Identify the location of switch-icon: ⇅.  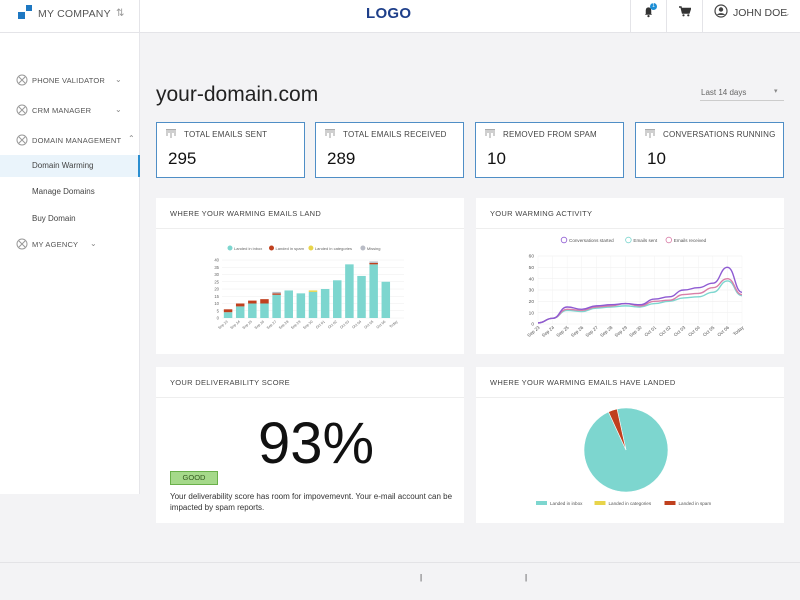
(120, 13).